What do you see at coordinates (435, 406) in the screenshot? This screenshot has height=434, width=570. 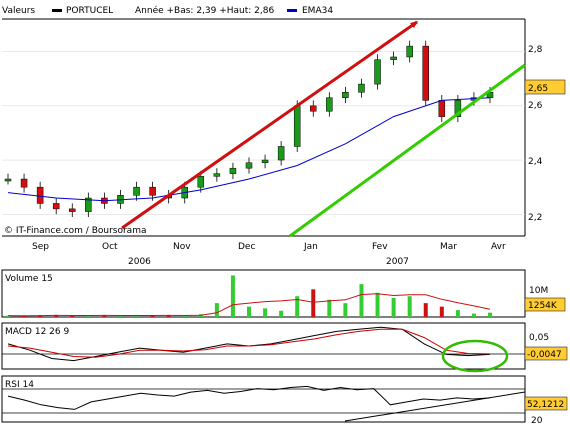 I see `rsi-trendline` at bounding box center [435, 406].